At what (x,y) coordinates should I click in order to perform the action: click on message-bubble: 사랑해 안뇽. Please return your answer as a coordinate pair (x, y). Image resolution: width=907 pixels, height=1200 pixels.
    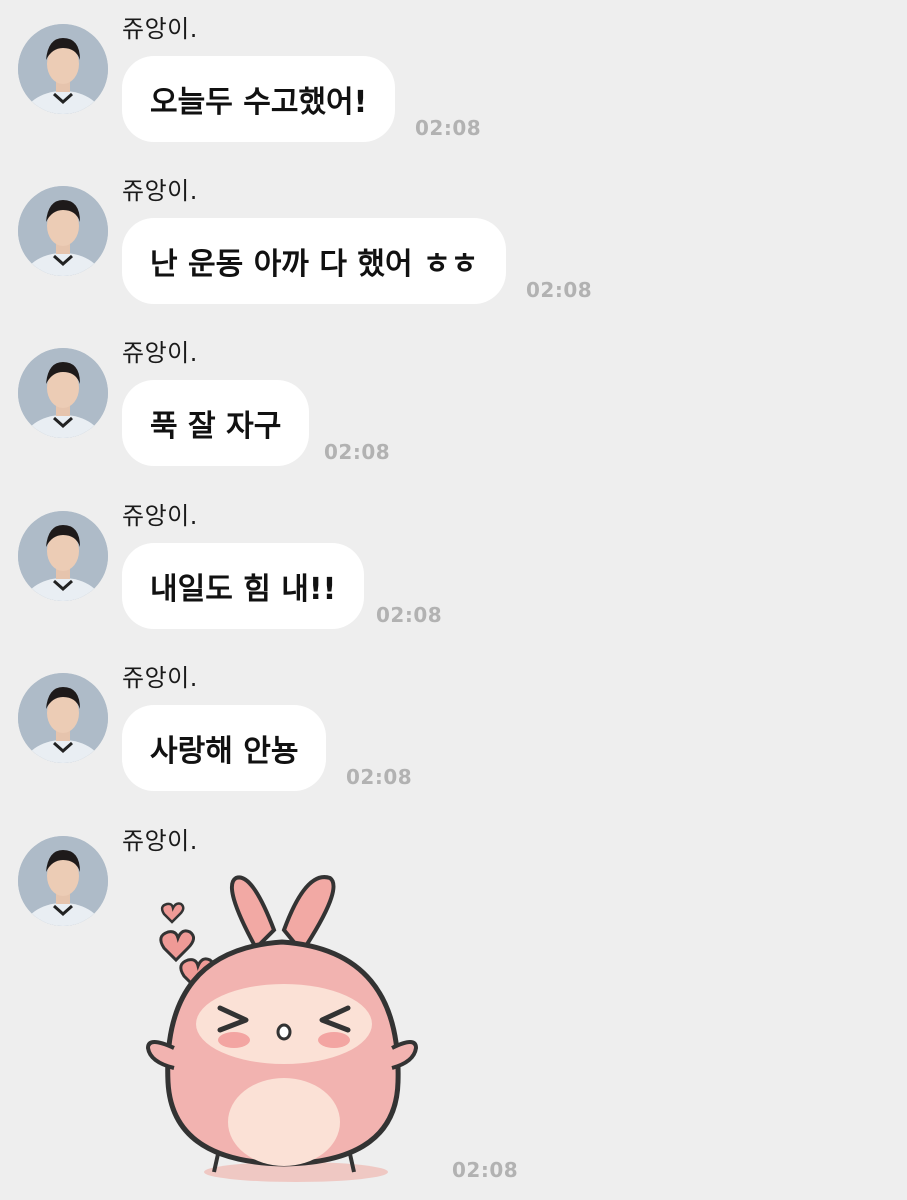
    Looking at the image, I should click on (224, 748).